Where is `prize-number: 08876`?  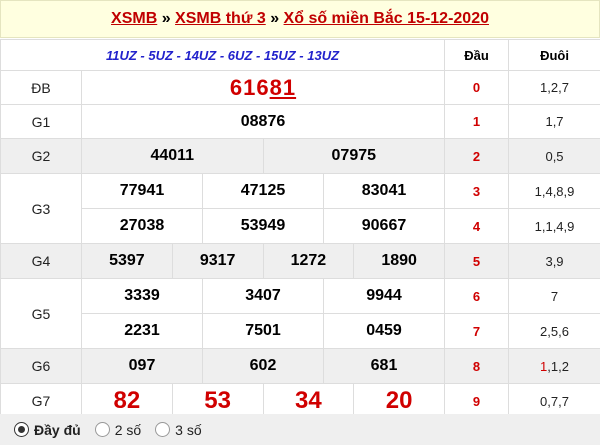 prize-number: 08876 is located at coordinates (263, 121).